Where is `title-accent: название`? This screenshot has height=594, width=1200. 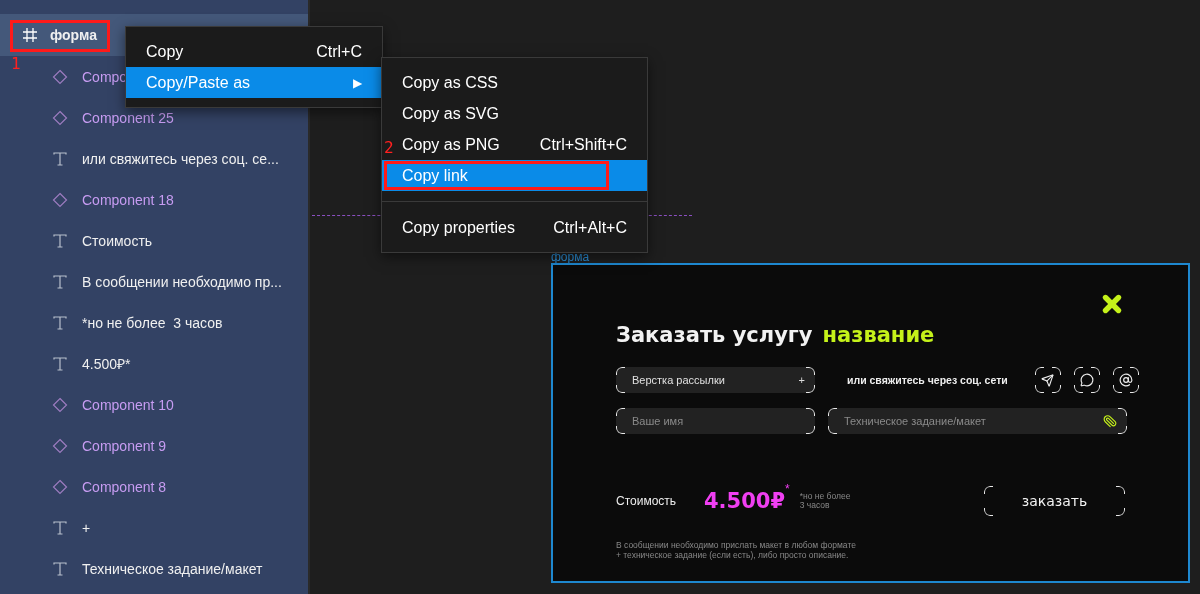 title-accent: название is located at coordinates (878, 335).